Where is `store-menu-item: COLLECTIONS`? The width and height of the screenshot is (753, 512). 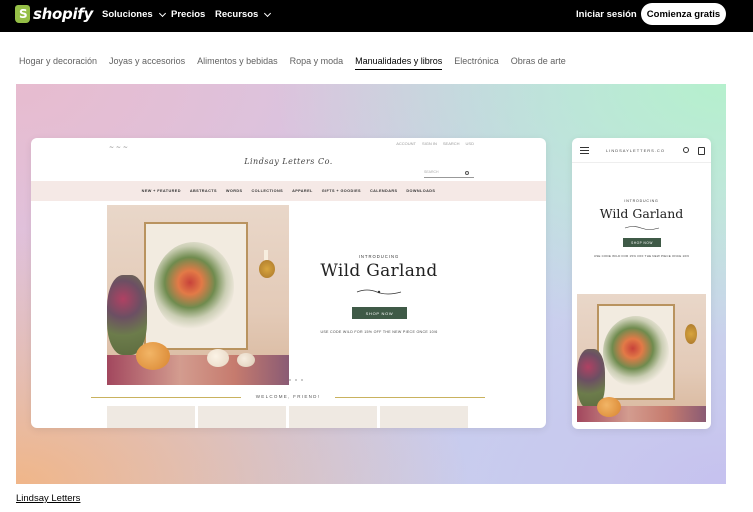 store-menu-item: COLLECTIONS is located at coordinates (267, 191).